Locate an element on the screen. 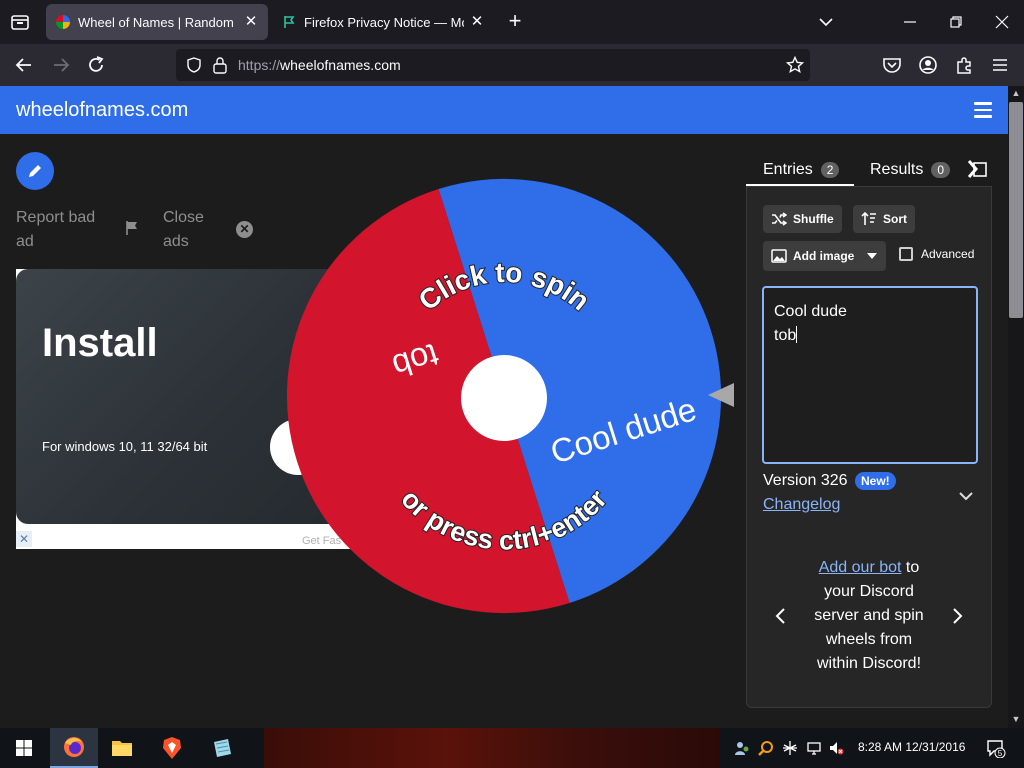  mozilla-flag-favicon-icon is located at coordinates (289, 22).